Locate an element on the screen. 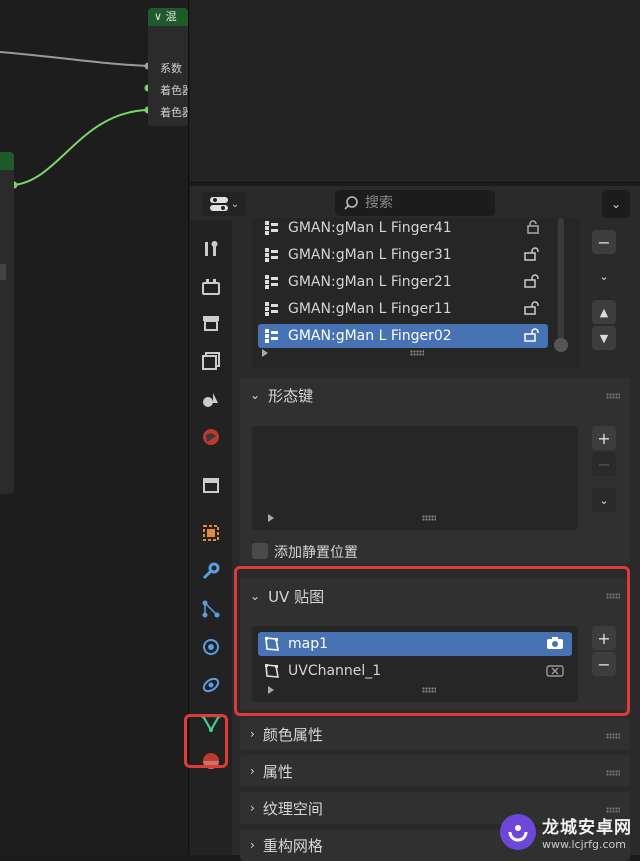 Image resolution: width=640 pixels, height=861 pixels. tab-scene is located at coordinates (211, 399).